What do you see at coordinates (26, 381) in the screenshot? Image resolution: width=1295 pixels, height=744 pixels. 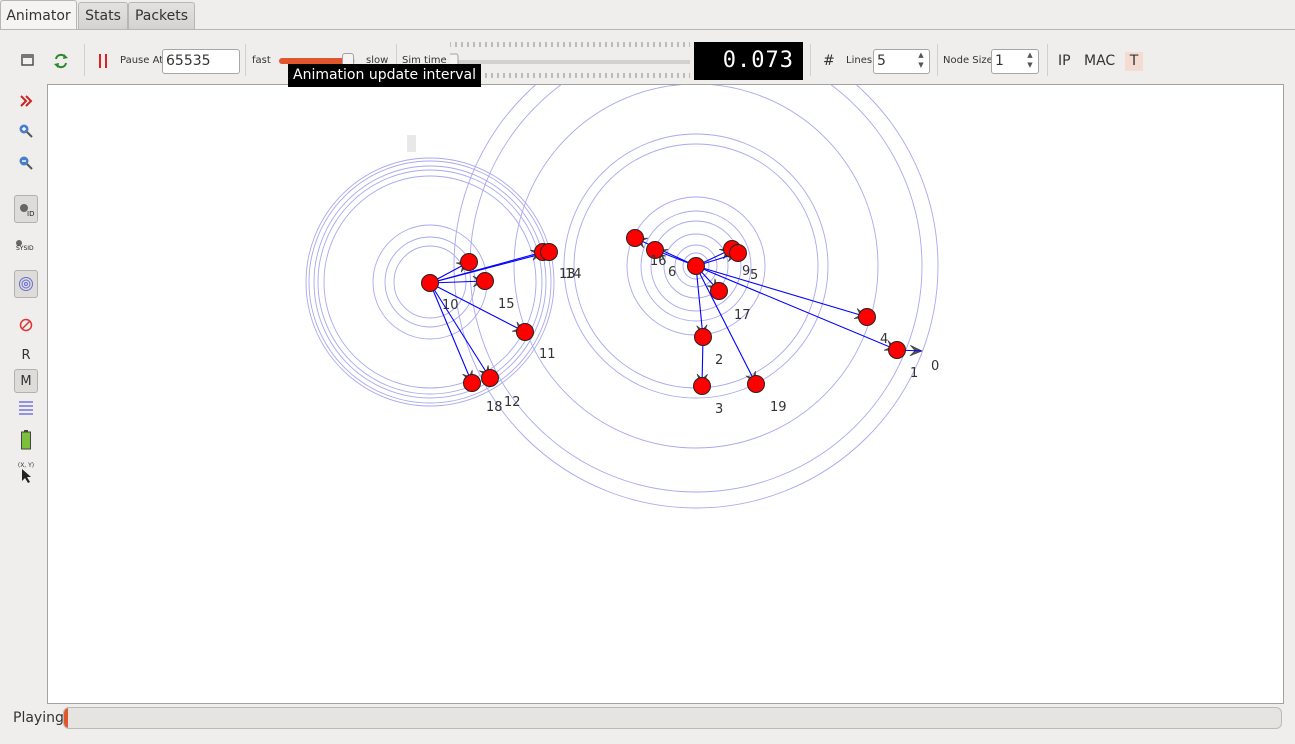 I see `m-toggle: M` at bounding box center [26, 381].